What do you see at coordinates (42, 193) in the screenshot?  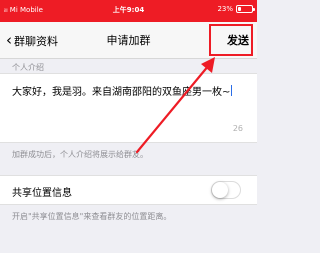 I see `share-location-label: 共享位置信息` at bounding box center [42, 193].